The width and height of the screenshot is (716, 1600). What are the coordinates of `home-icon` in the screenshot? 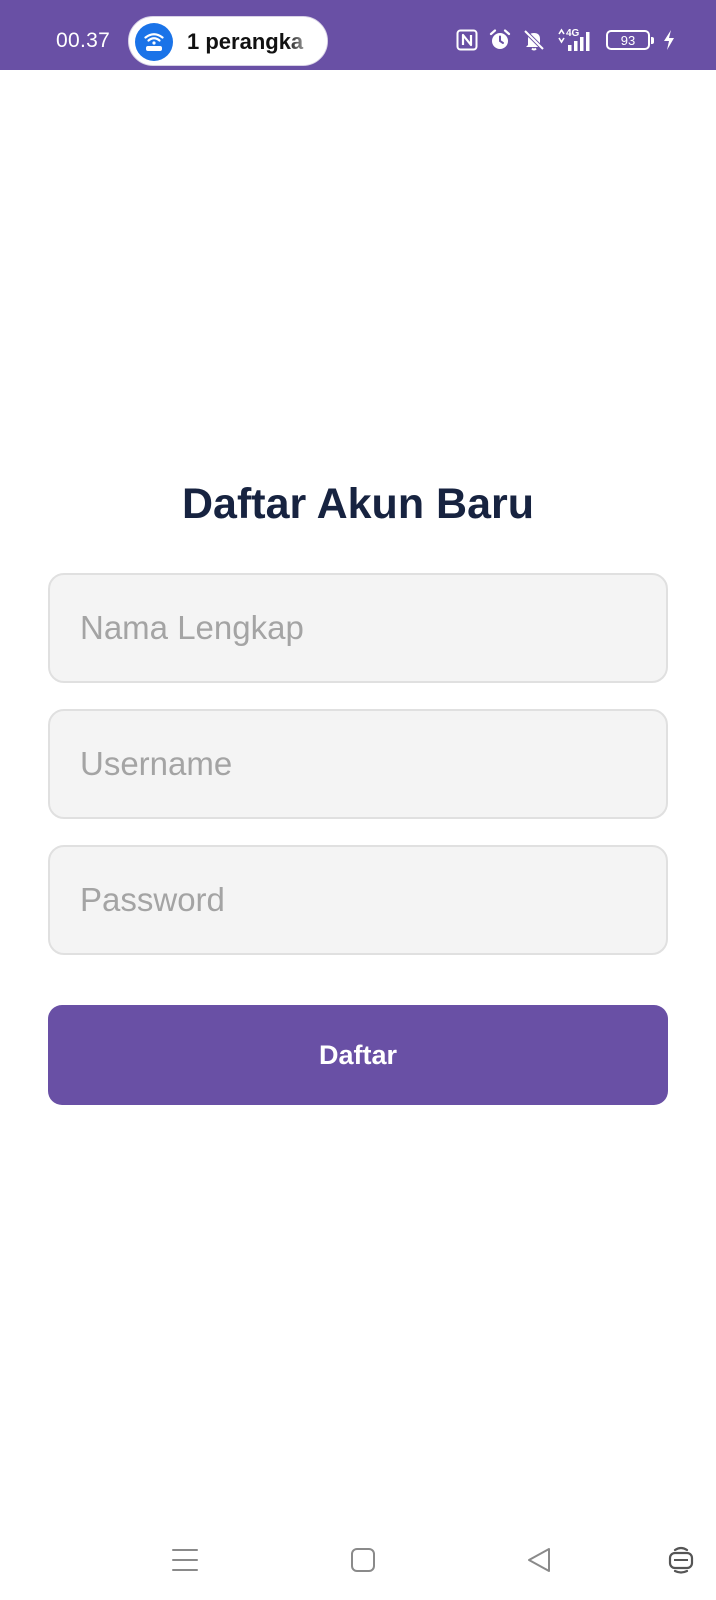 It's located at (363, 1560).